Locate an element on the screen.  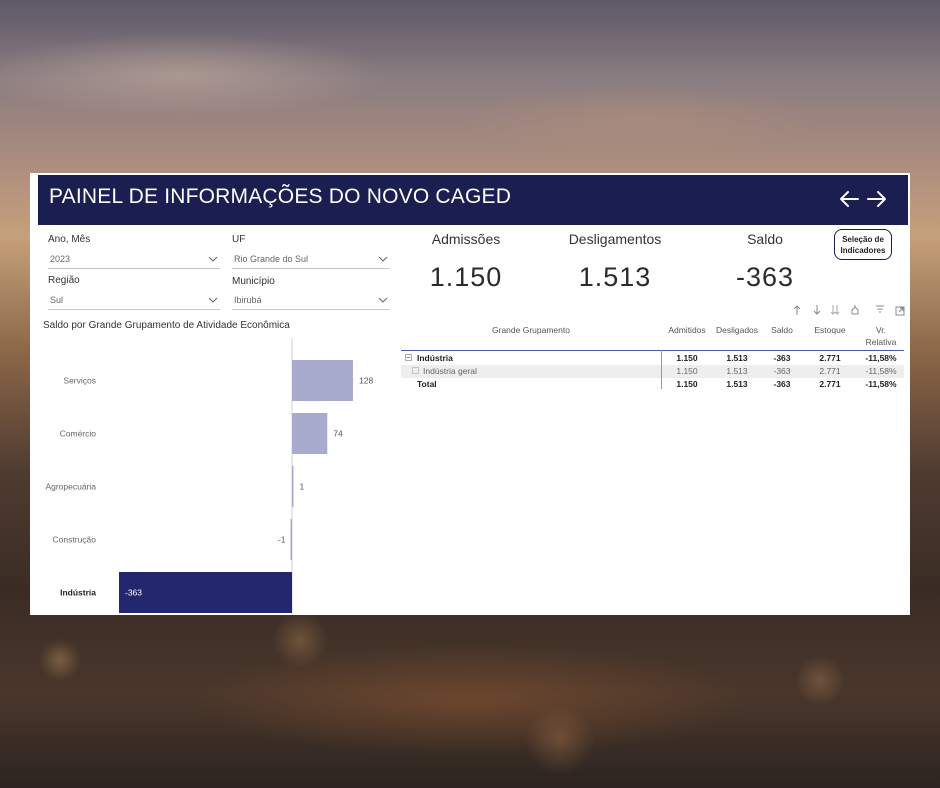
dashboard-header: PAINEL DE INFORMAÇÕES DO NOVO CAGED is located at coordinates (473, 200).